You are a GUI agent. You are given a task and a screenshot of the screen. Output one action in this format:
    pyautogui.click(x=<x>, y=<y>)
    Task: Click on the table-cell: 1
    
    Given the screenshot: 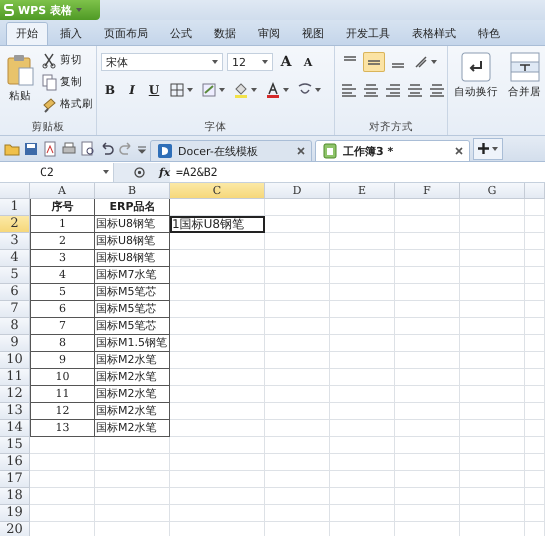 What is the action you would take?
    pyautogui.click(x=62, y=224)
    